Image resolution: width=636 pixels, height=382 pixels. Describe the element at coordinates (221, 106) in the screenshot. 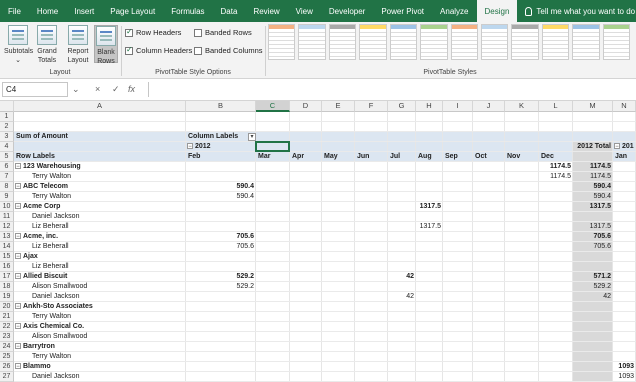

I see `column-header-b: B` at that location.